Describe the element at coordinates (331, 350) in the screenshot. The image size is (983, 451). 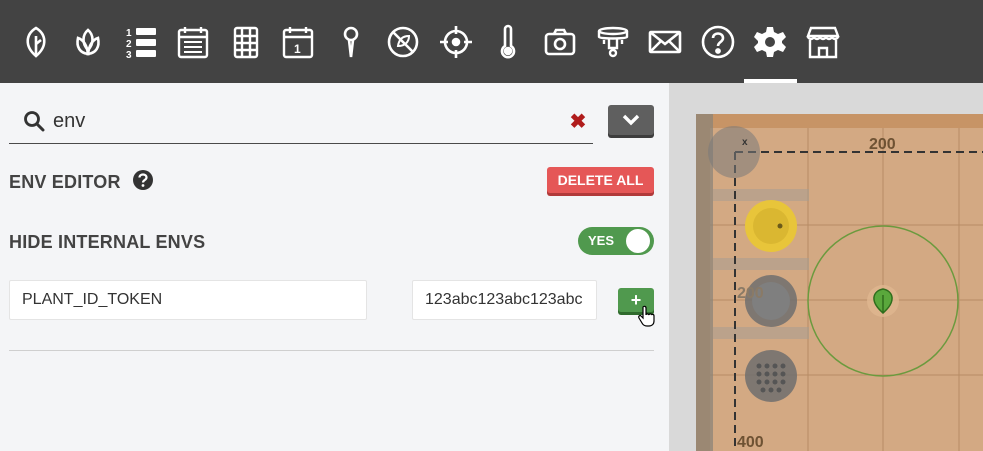
I see `section-divider` at that location.